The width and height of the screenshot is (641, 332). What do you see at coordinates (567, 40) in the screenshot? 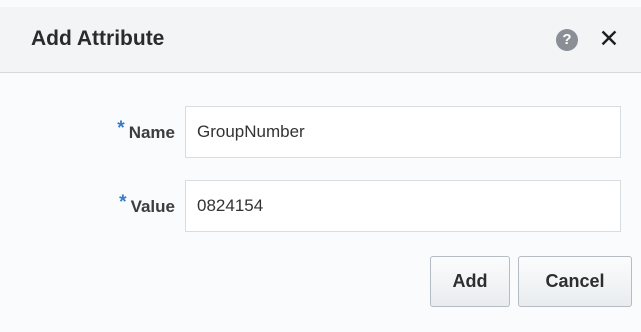
I see `help-icon: ?` at bounding box center [567, 40].